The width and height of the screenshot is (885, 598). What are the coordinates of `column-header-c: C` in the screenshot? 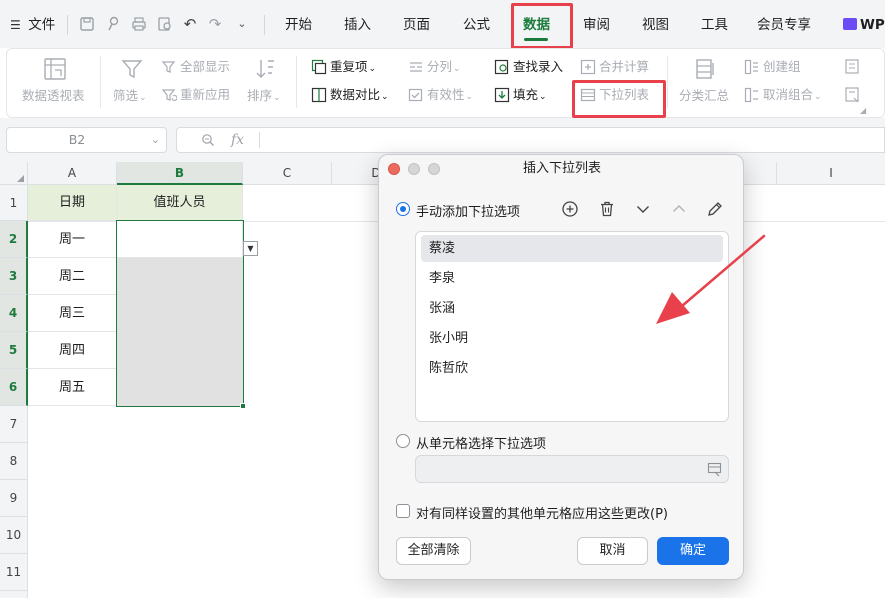 It's located at (287, 173).